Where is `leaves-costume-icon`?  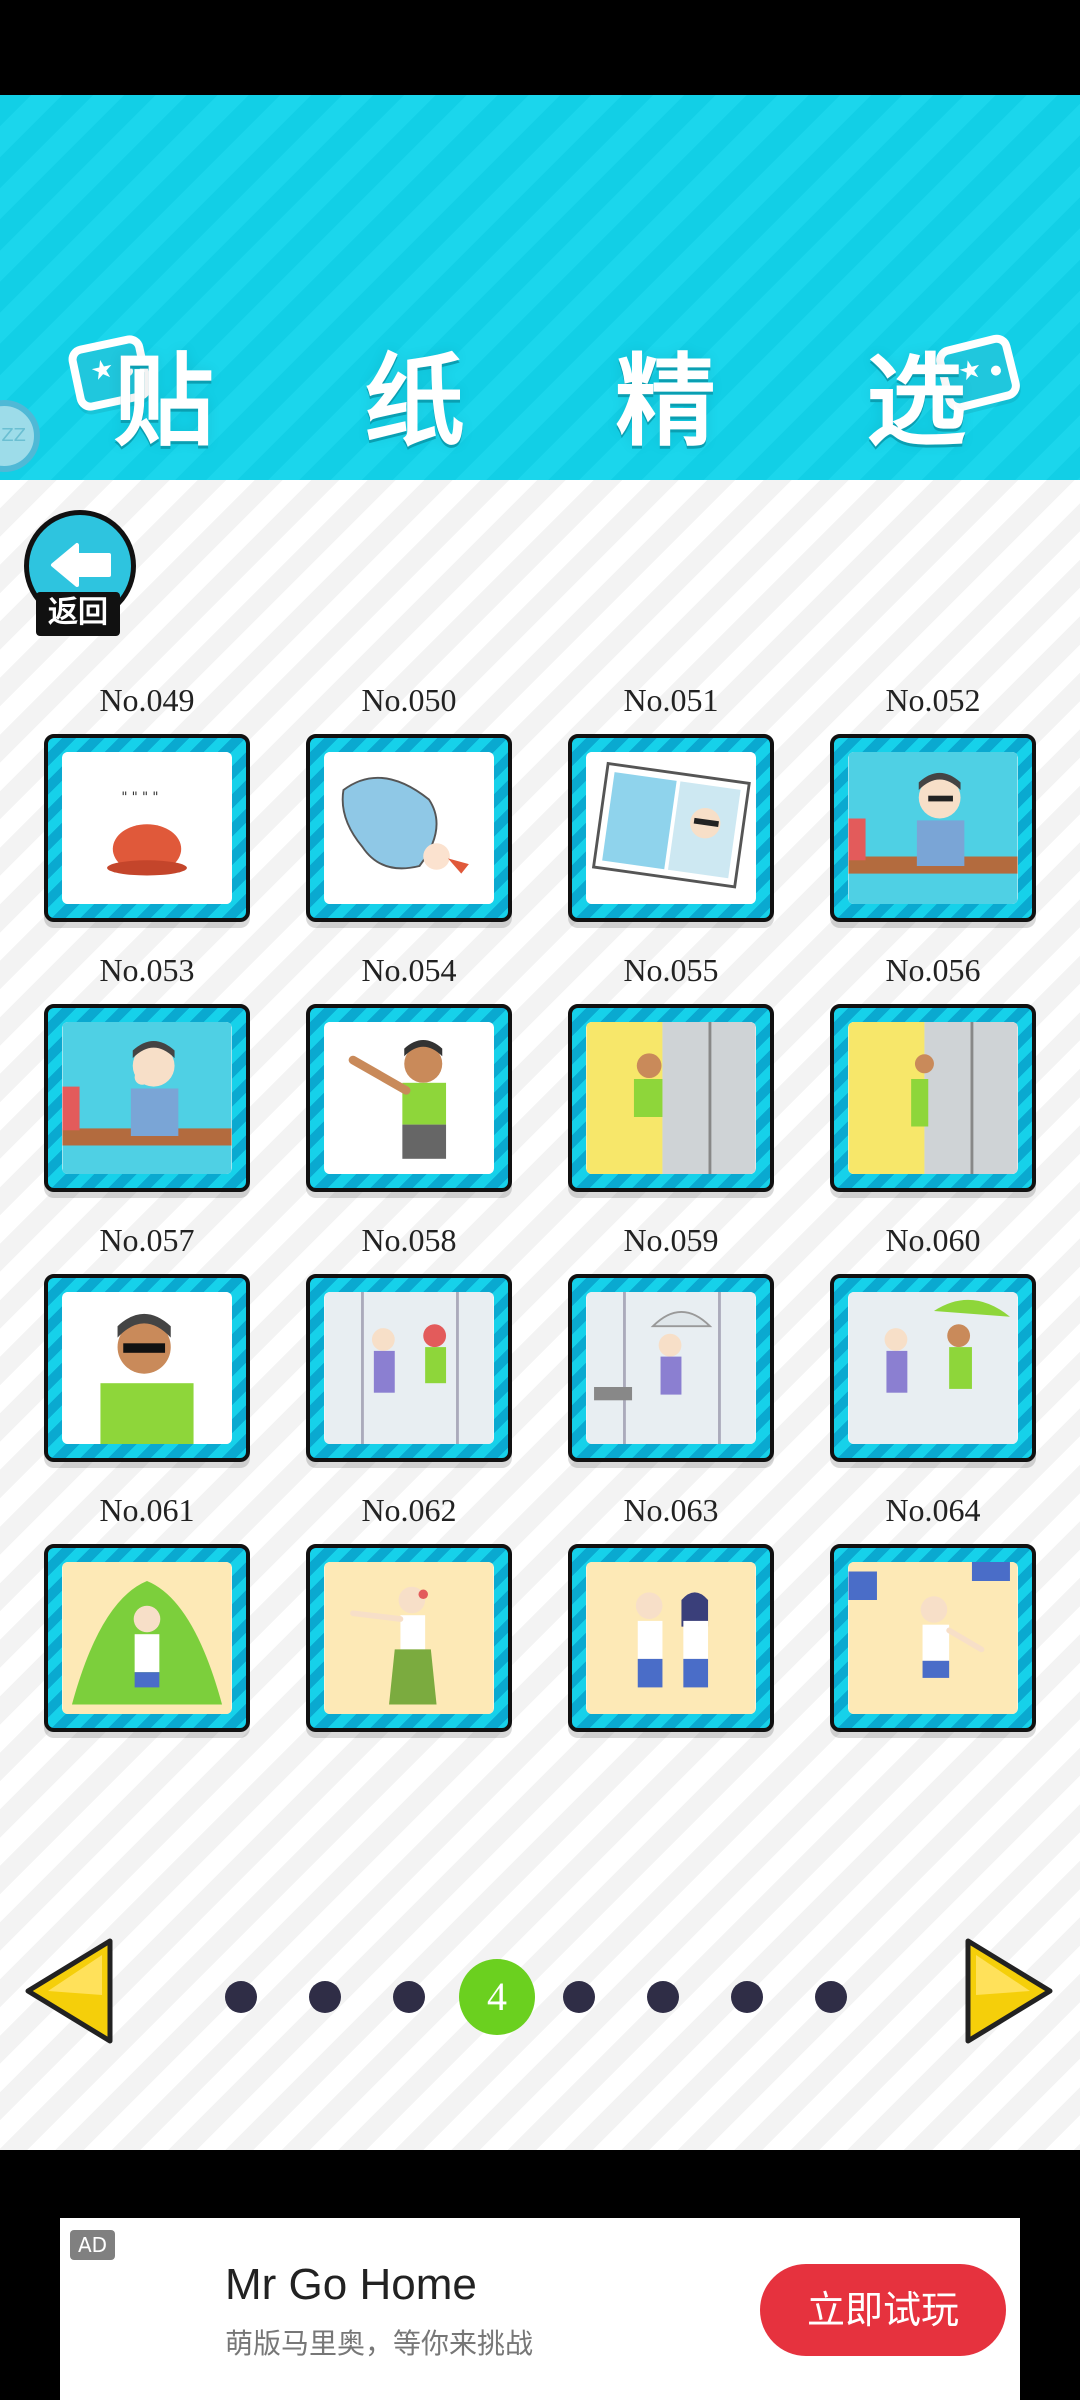 leaves-costume-icon is located at coordinates (147, 1638).